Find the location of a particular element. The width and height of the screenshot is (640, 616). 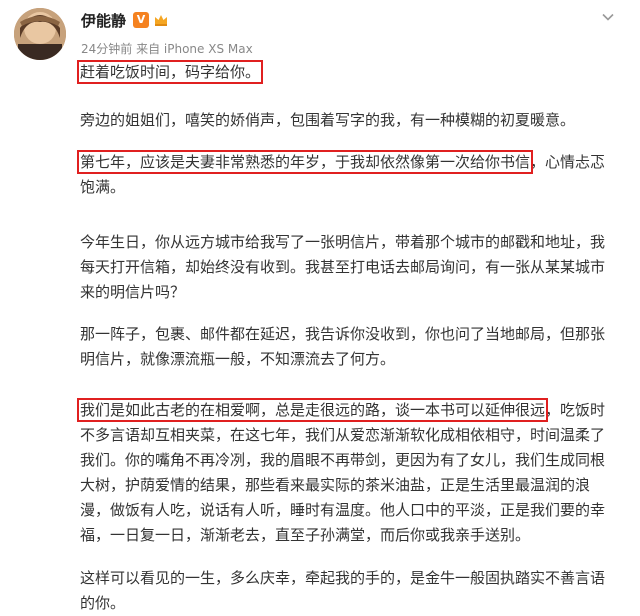

text-line: 大树，护荫爱情的结果，那些看来最实际的茶米油盐，正是生活里最温润的浪 is located at coordinates (350, 485).